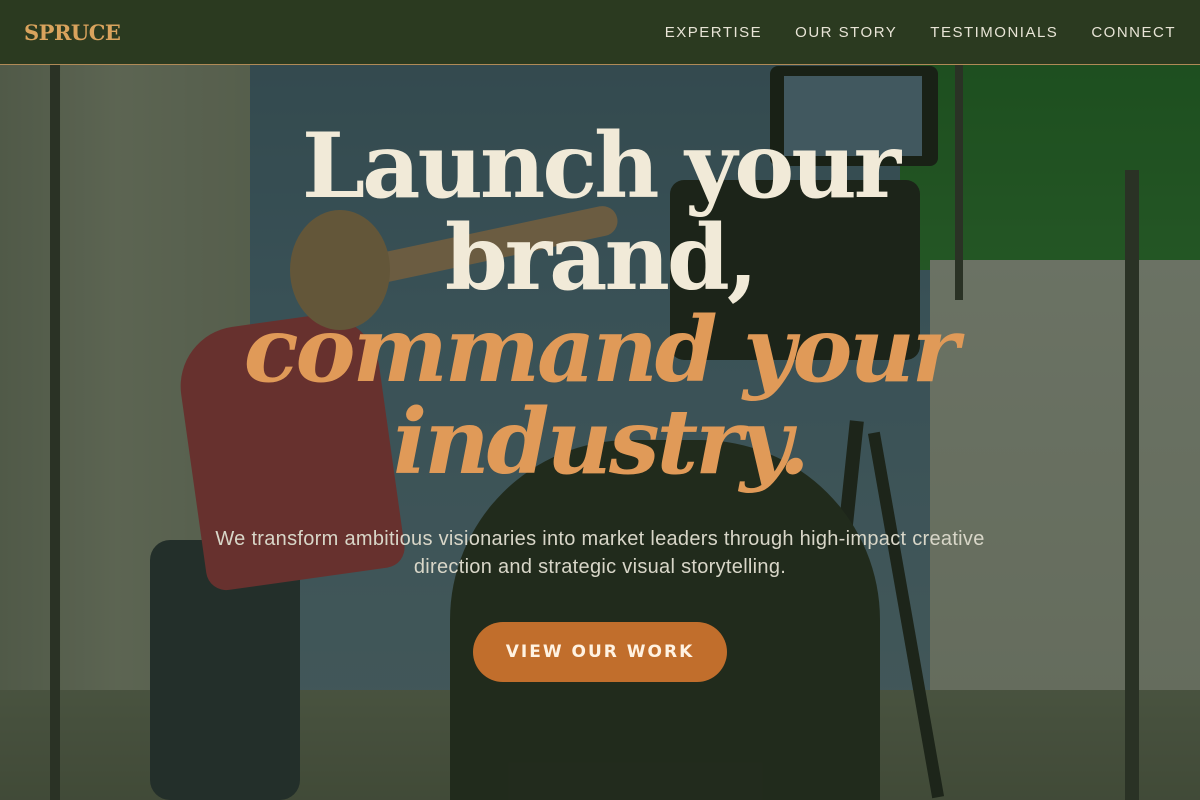 The image size is (1200, 800). I want to click on headline-line-1: Launch your, so click(601, 166).